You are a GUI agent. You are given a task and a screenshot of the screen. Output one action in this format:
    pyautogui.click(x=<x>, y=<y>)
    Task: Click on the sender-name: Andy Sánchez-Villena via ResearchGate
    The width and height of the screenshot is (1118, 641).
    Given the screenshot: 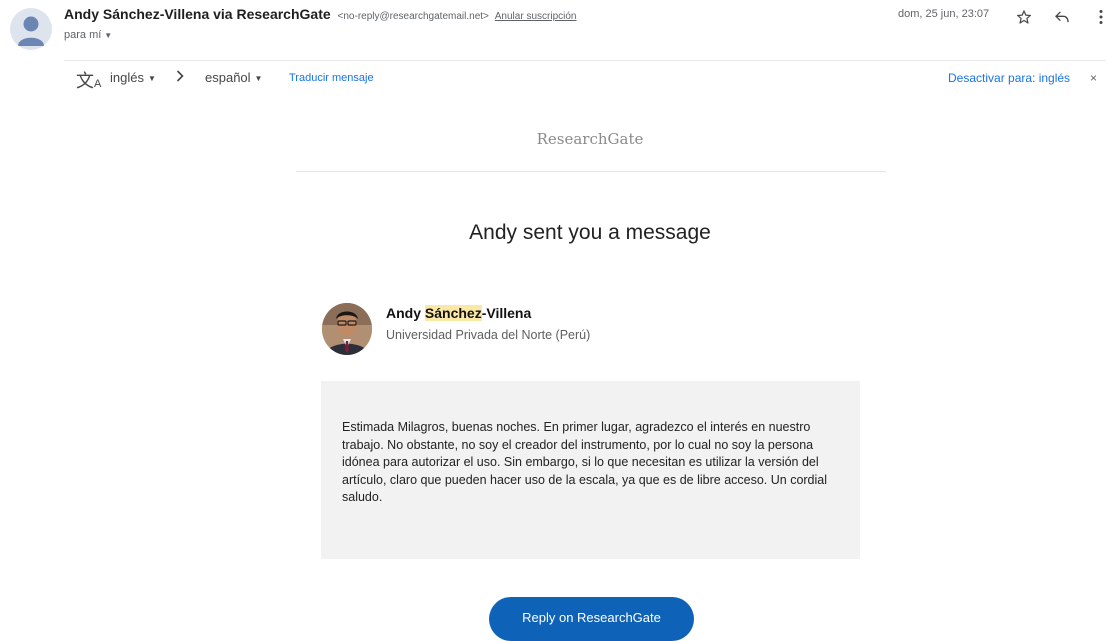 What is the action you would take?
    pyautogui.click(x=197, y=14)
    